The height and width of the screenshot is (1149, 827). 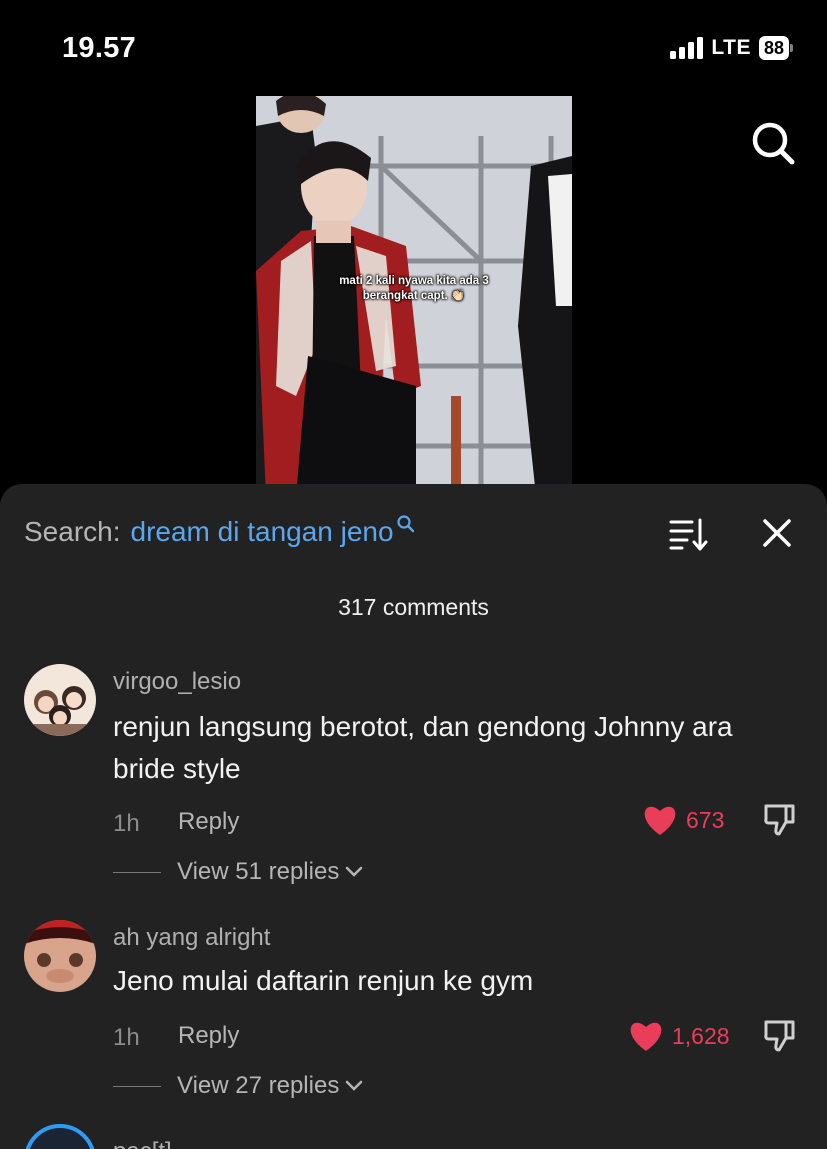 What do you see at coordinates (72, 531) in the screenshot?
I see `search-label: Search:` at bounding box center [72, 531].